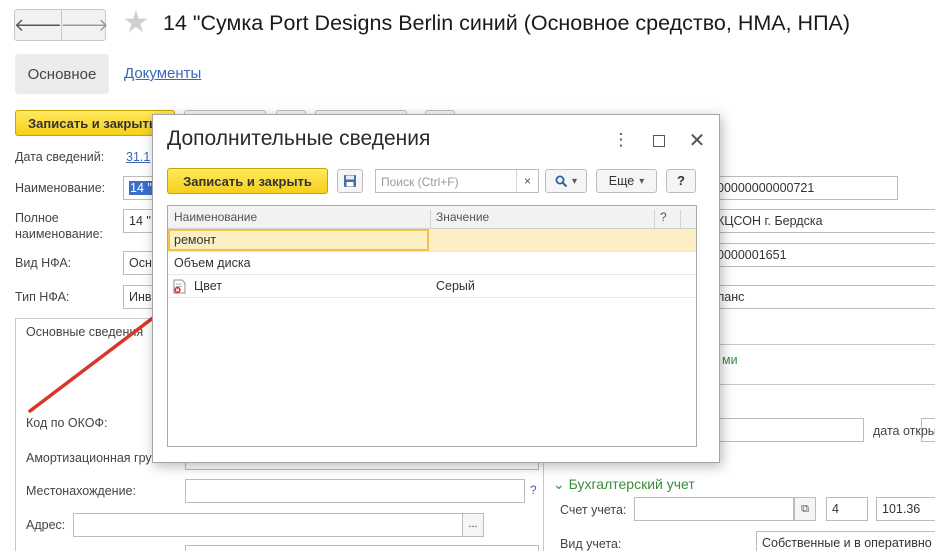 The height and width of the screenshot is (551, 935). What do you see at coordinates (215, 217) in the screenshot?
I see `column-header-name: Наименование` at bounding box center [215, 217].